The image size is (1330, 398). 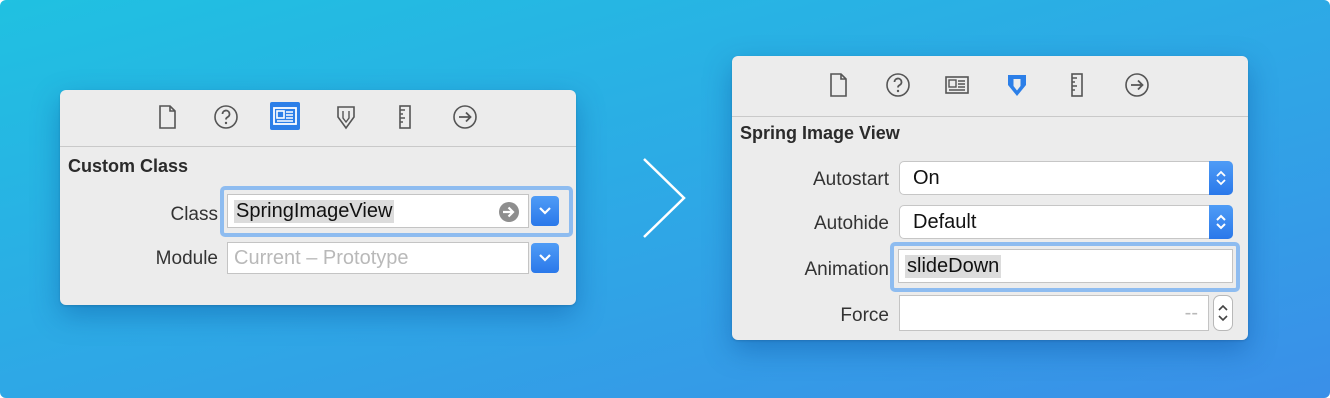 I want to click on section-title: Spring Image View, so click(x=820, y=133).